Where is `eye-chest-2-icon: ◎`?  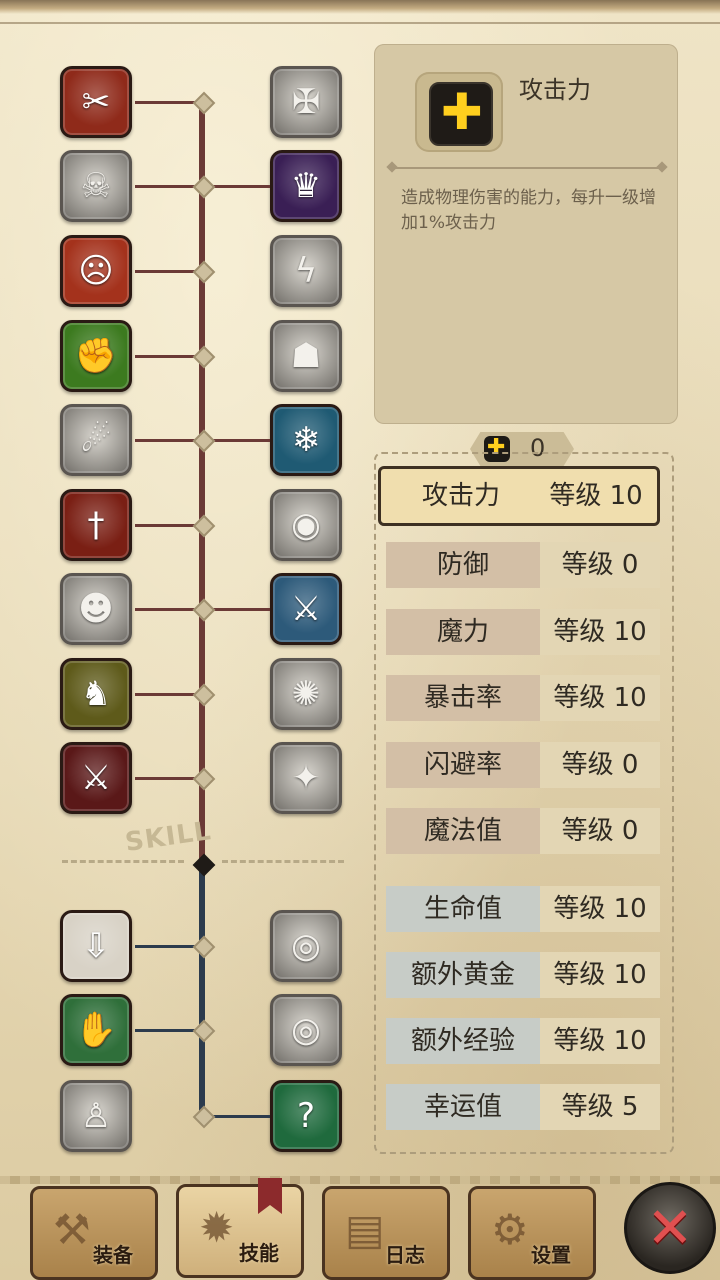
eye-chest-2-icon: ◎ is located at coordinates (306, 1030).